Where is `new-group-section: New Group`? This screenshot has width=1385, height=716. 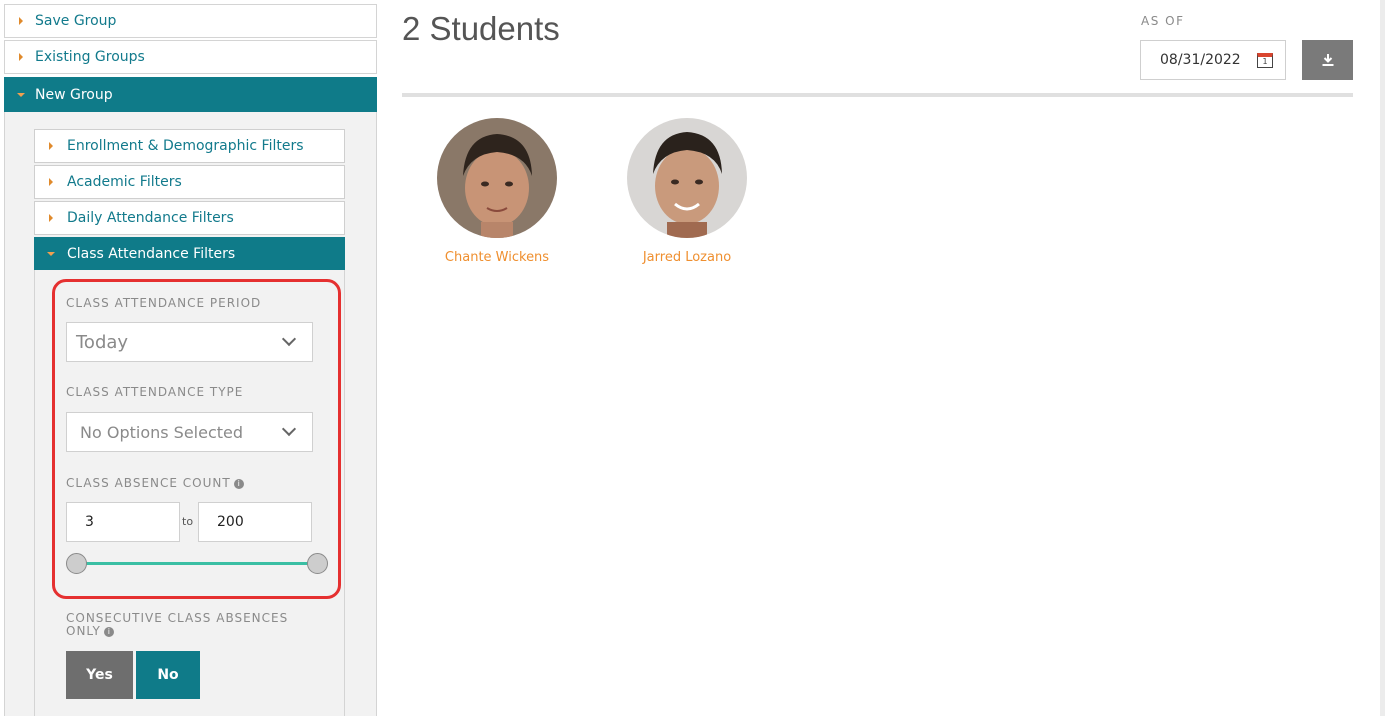
new-group-section: New Group is located at coordinates (190, 94).